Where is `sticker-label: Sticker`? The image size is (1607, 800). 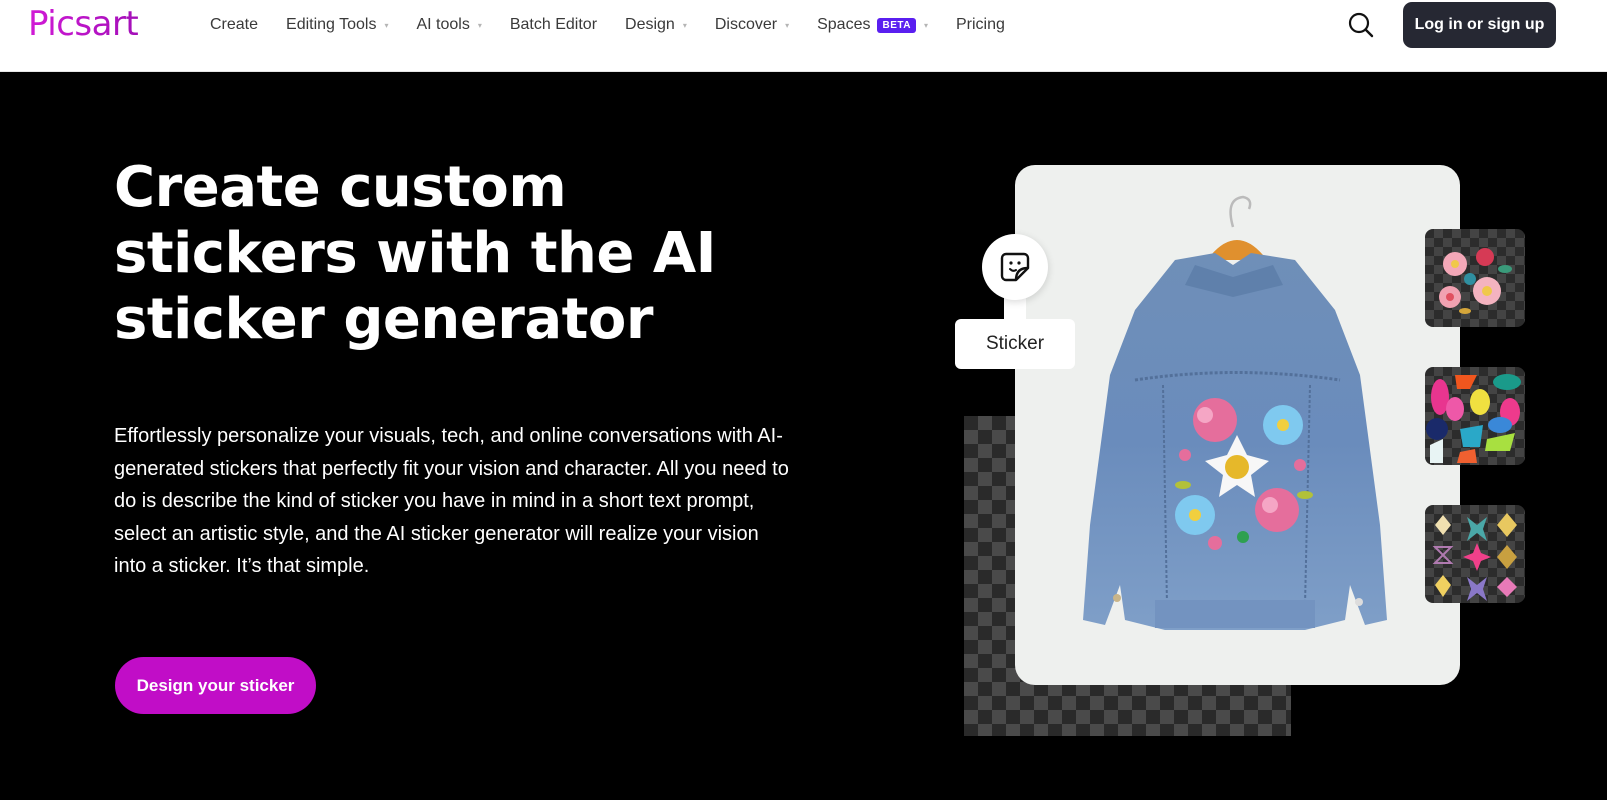
sticker-label: Sticker is located at coordinates (1015, 344).